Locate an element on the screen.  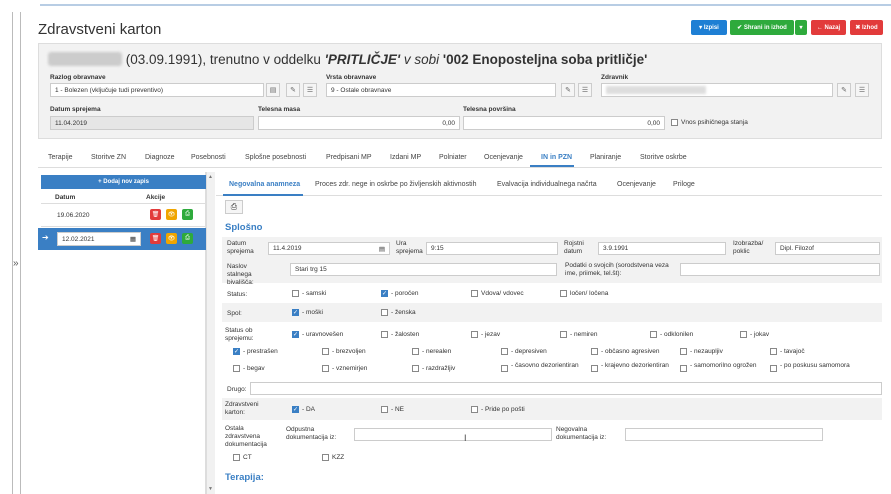
adm-option: - jezav is located at coordinates (485, 334).